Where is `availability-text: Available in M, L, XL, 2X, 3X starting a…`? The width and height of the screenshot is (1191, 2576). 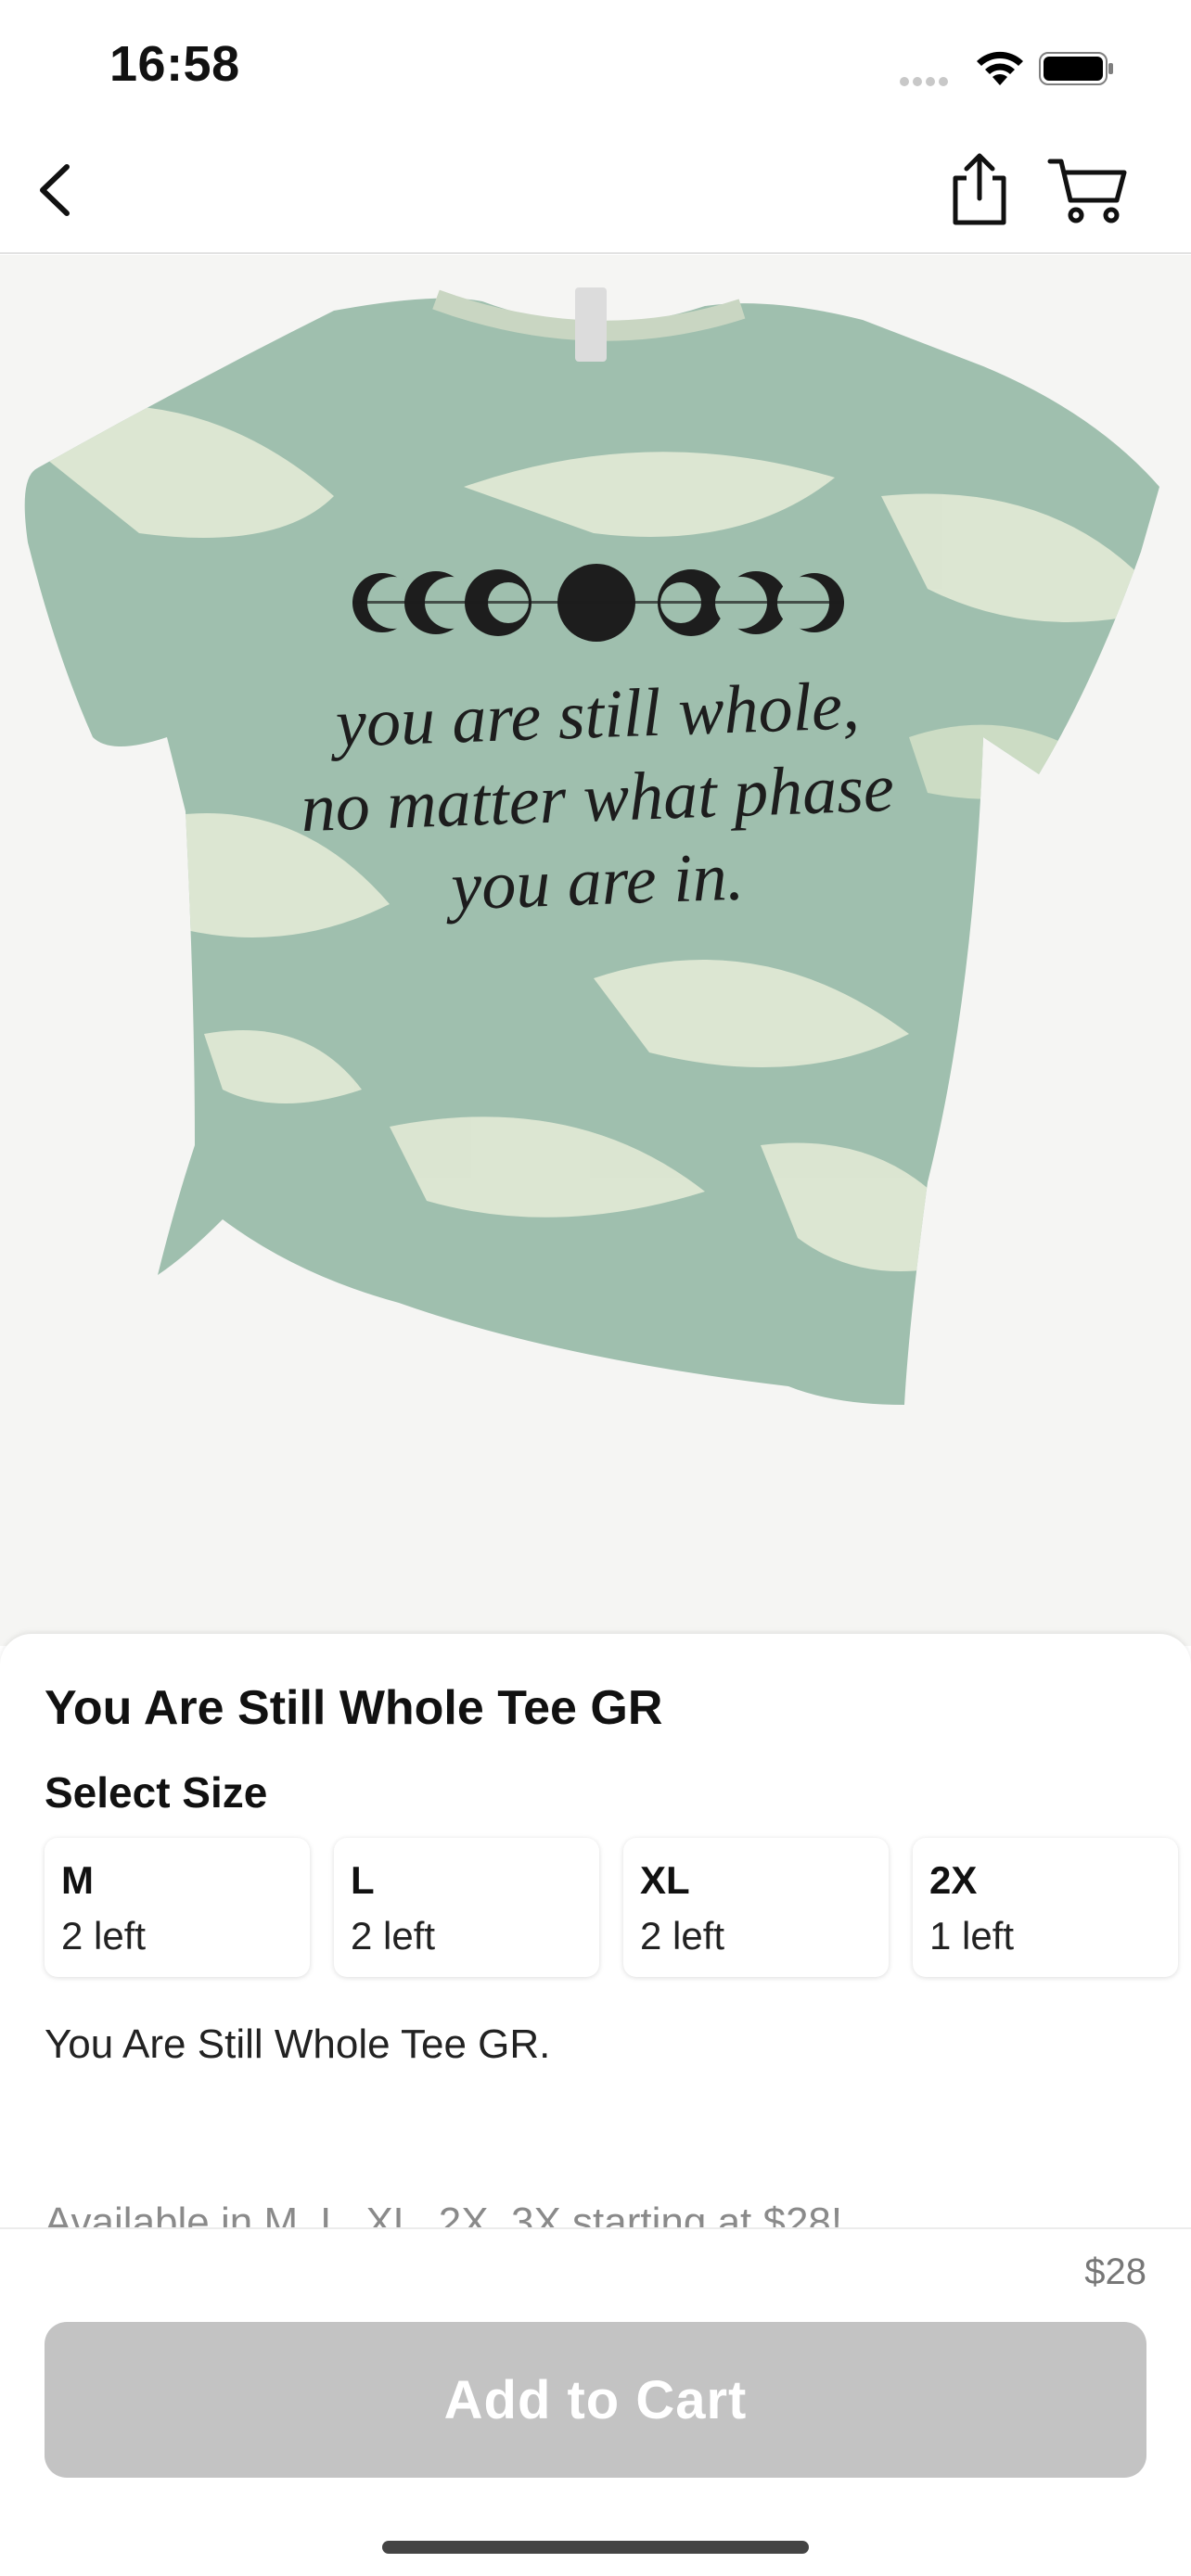
availability-text: Available in M, L, XL, 2X, 3X starting a… is located at coordinates (444, 2213).